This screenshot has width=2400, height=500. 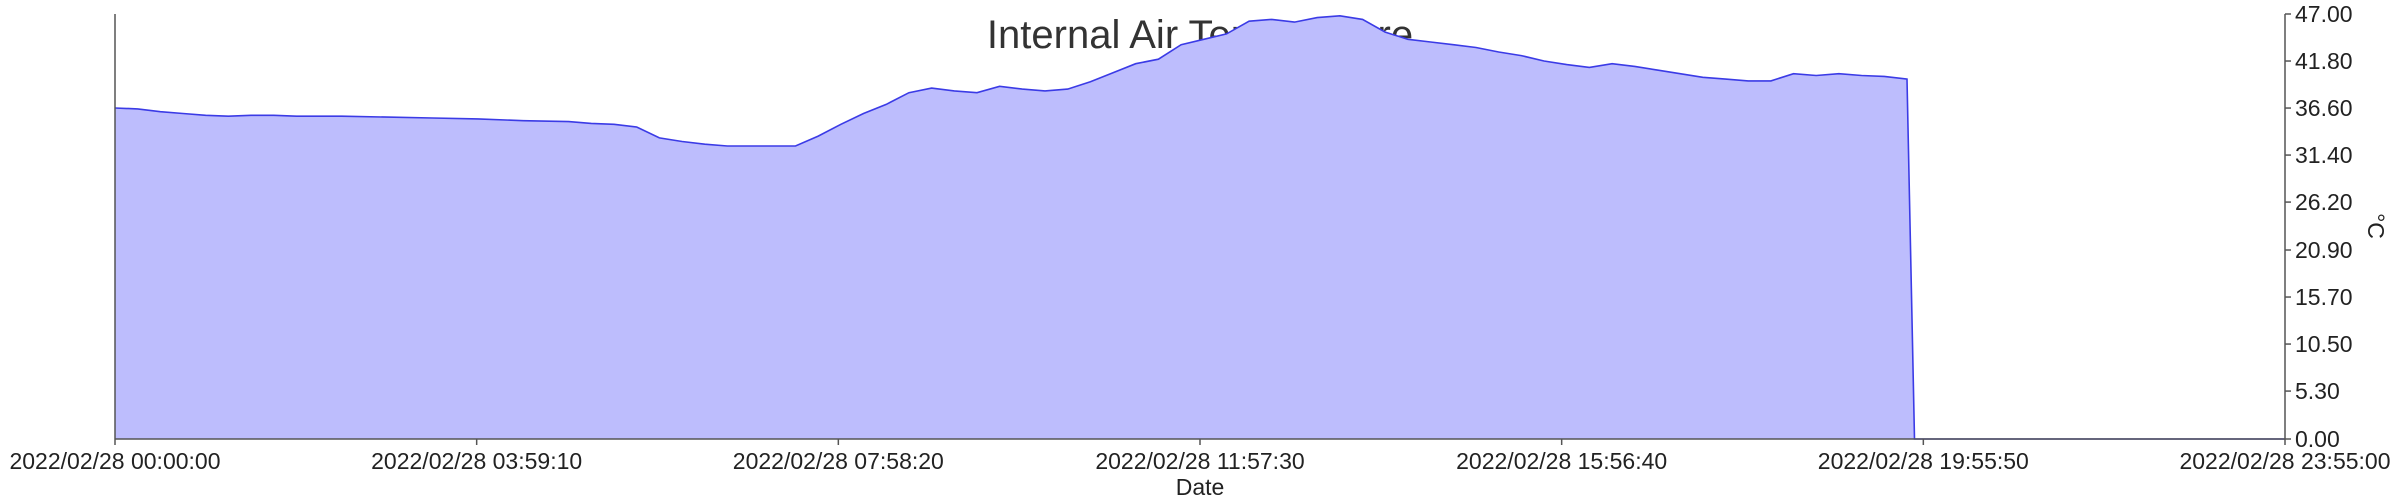 I want to click on x-tick-label: 2022/02/28 07:58:20, so click(x=838, y=461).